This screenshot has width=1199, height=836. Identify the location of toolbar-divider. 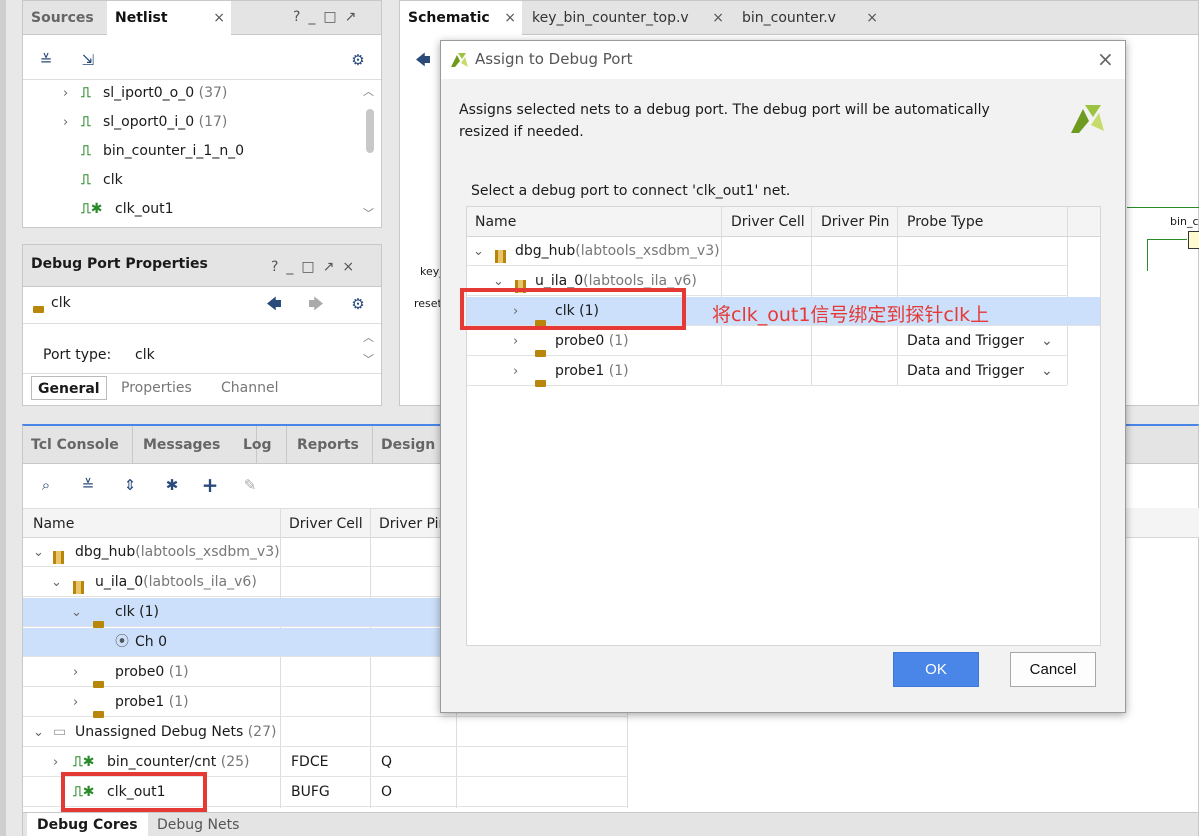
(202, 323).